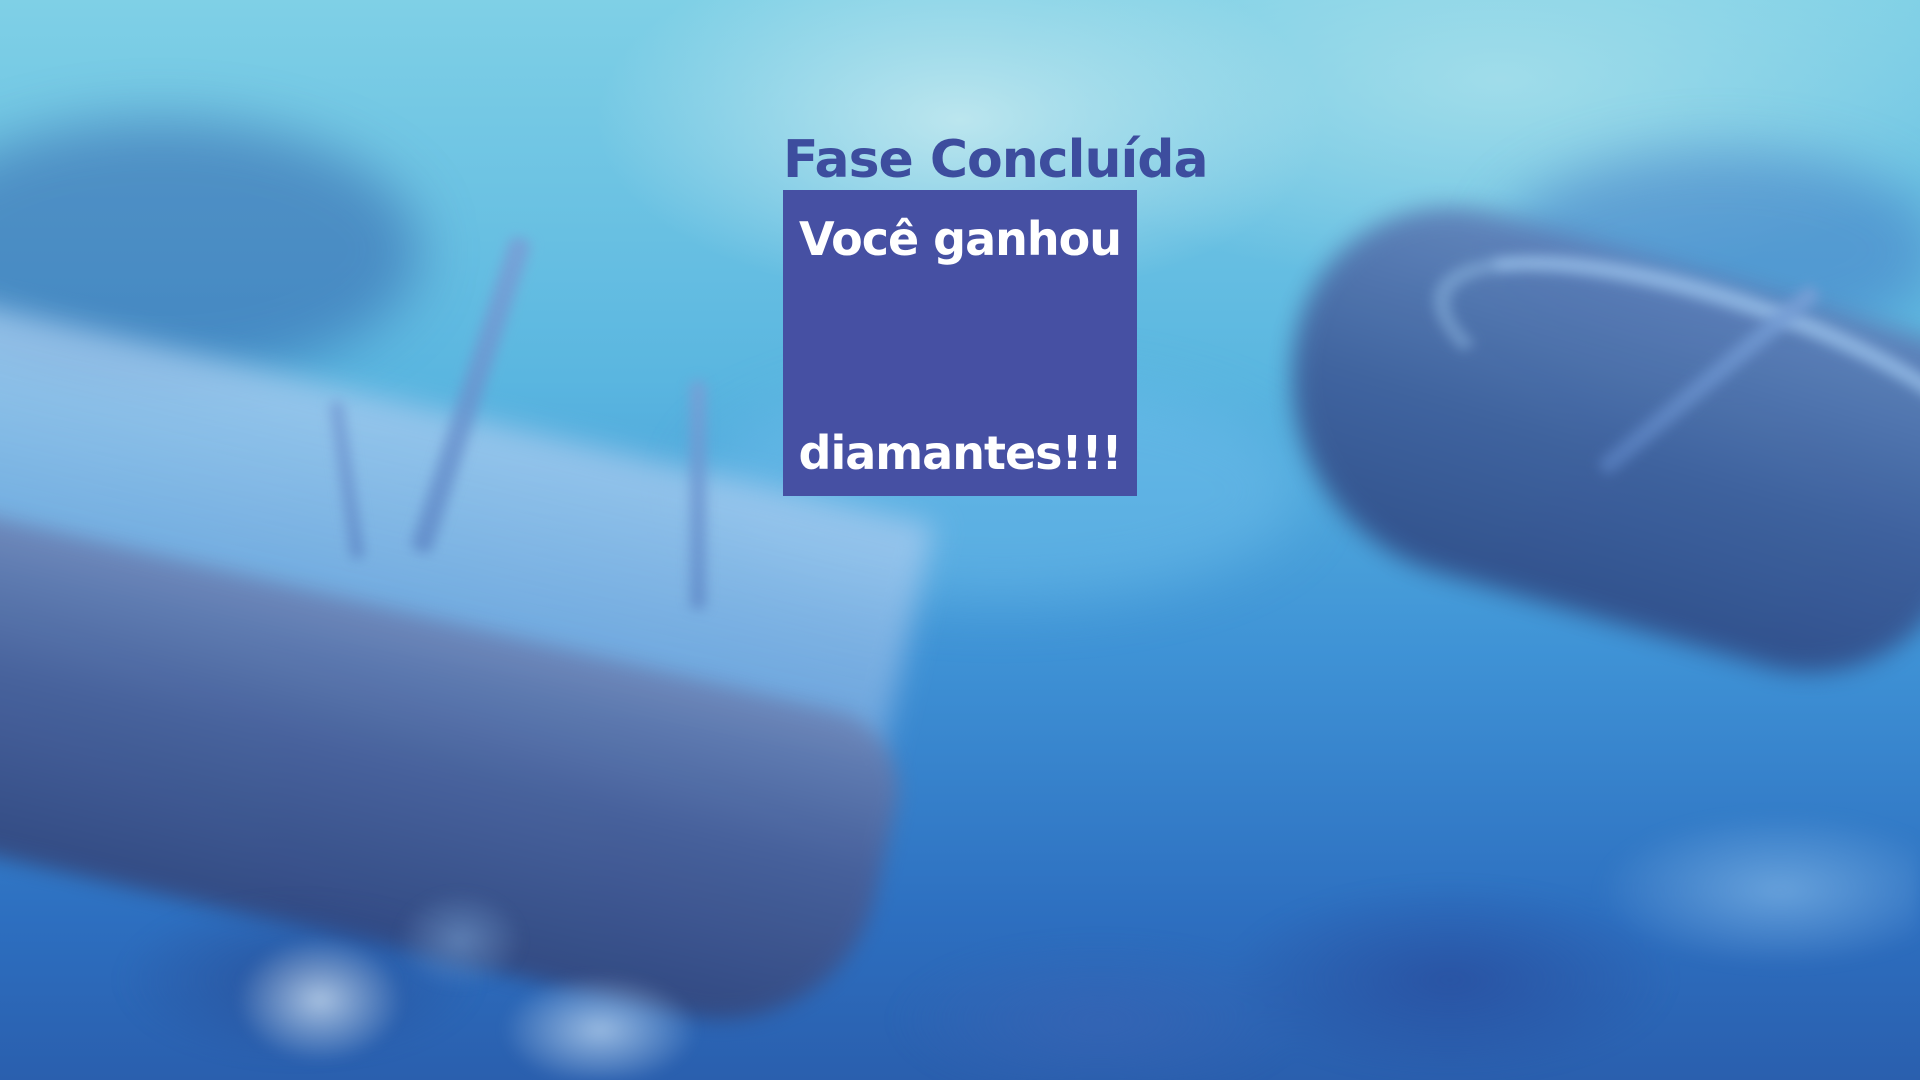 The width and height of the screenshot is (1920, 1080). Describe the element at coordinates (490, 980) in the screenshot. I see `seabed-rocks` at that location.